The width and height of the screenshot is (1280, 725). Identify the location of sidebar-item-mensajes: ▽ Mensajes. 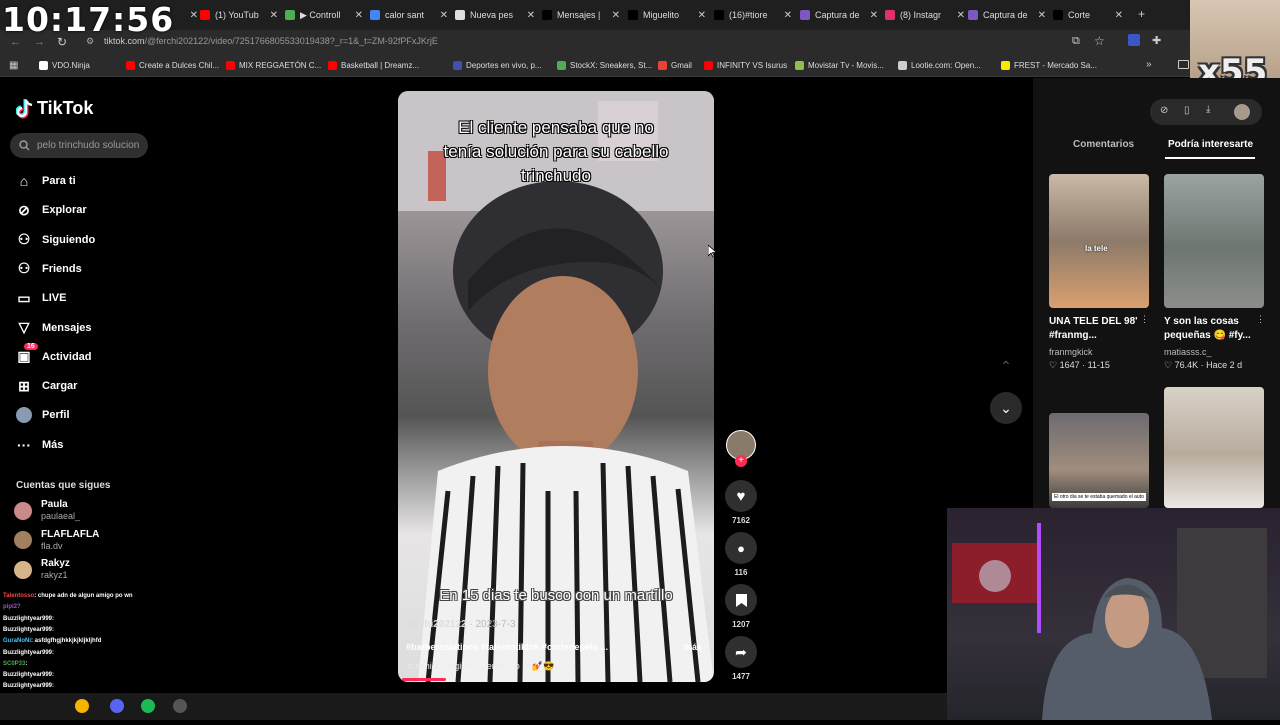
(54, 327).